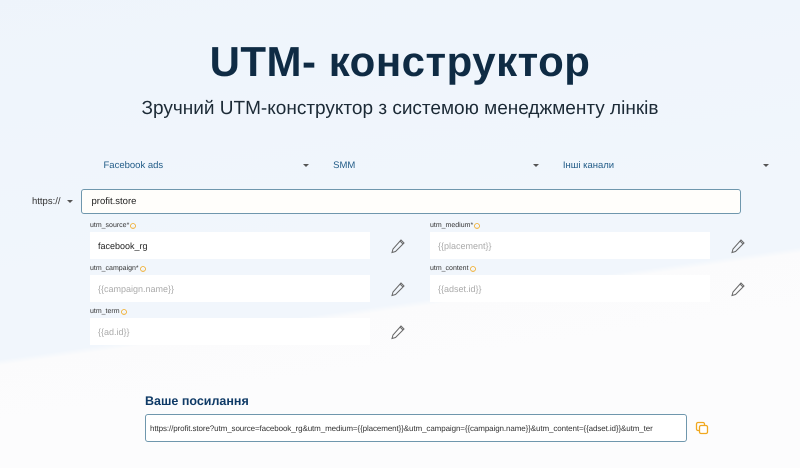 The width and height of the screenshot is (800, 468). I want to click on param-field: facebook_rg, so click(230, 245).